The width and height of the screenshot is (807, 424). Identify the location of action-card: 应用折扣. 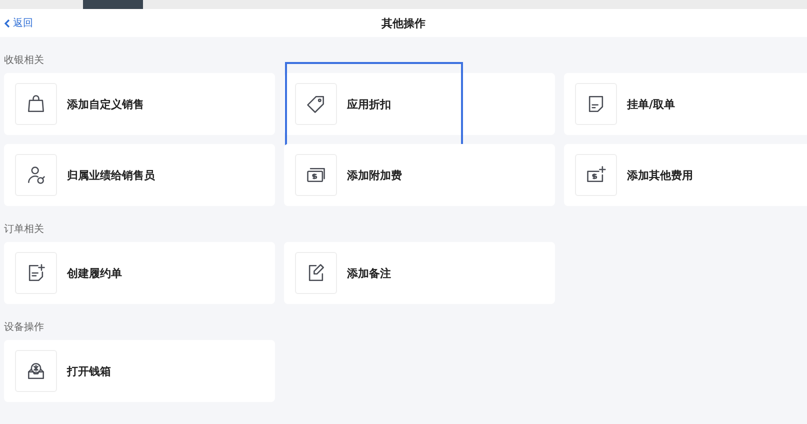
(419, 104).